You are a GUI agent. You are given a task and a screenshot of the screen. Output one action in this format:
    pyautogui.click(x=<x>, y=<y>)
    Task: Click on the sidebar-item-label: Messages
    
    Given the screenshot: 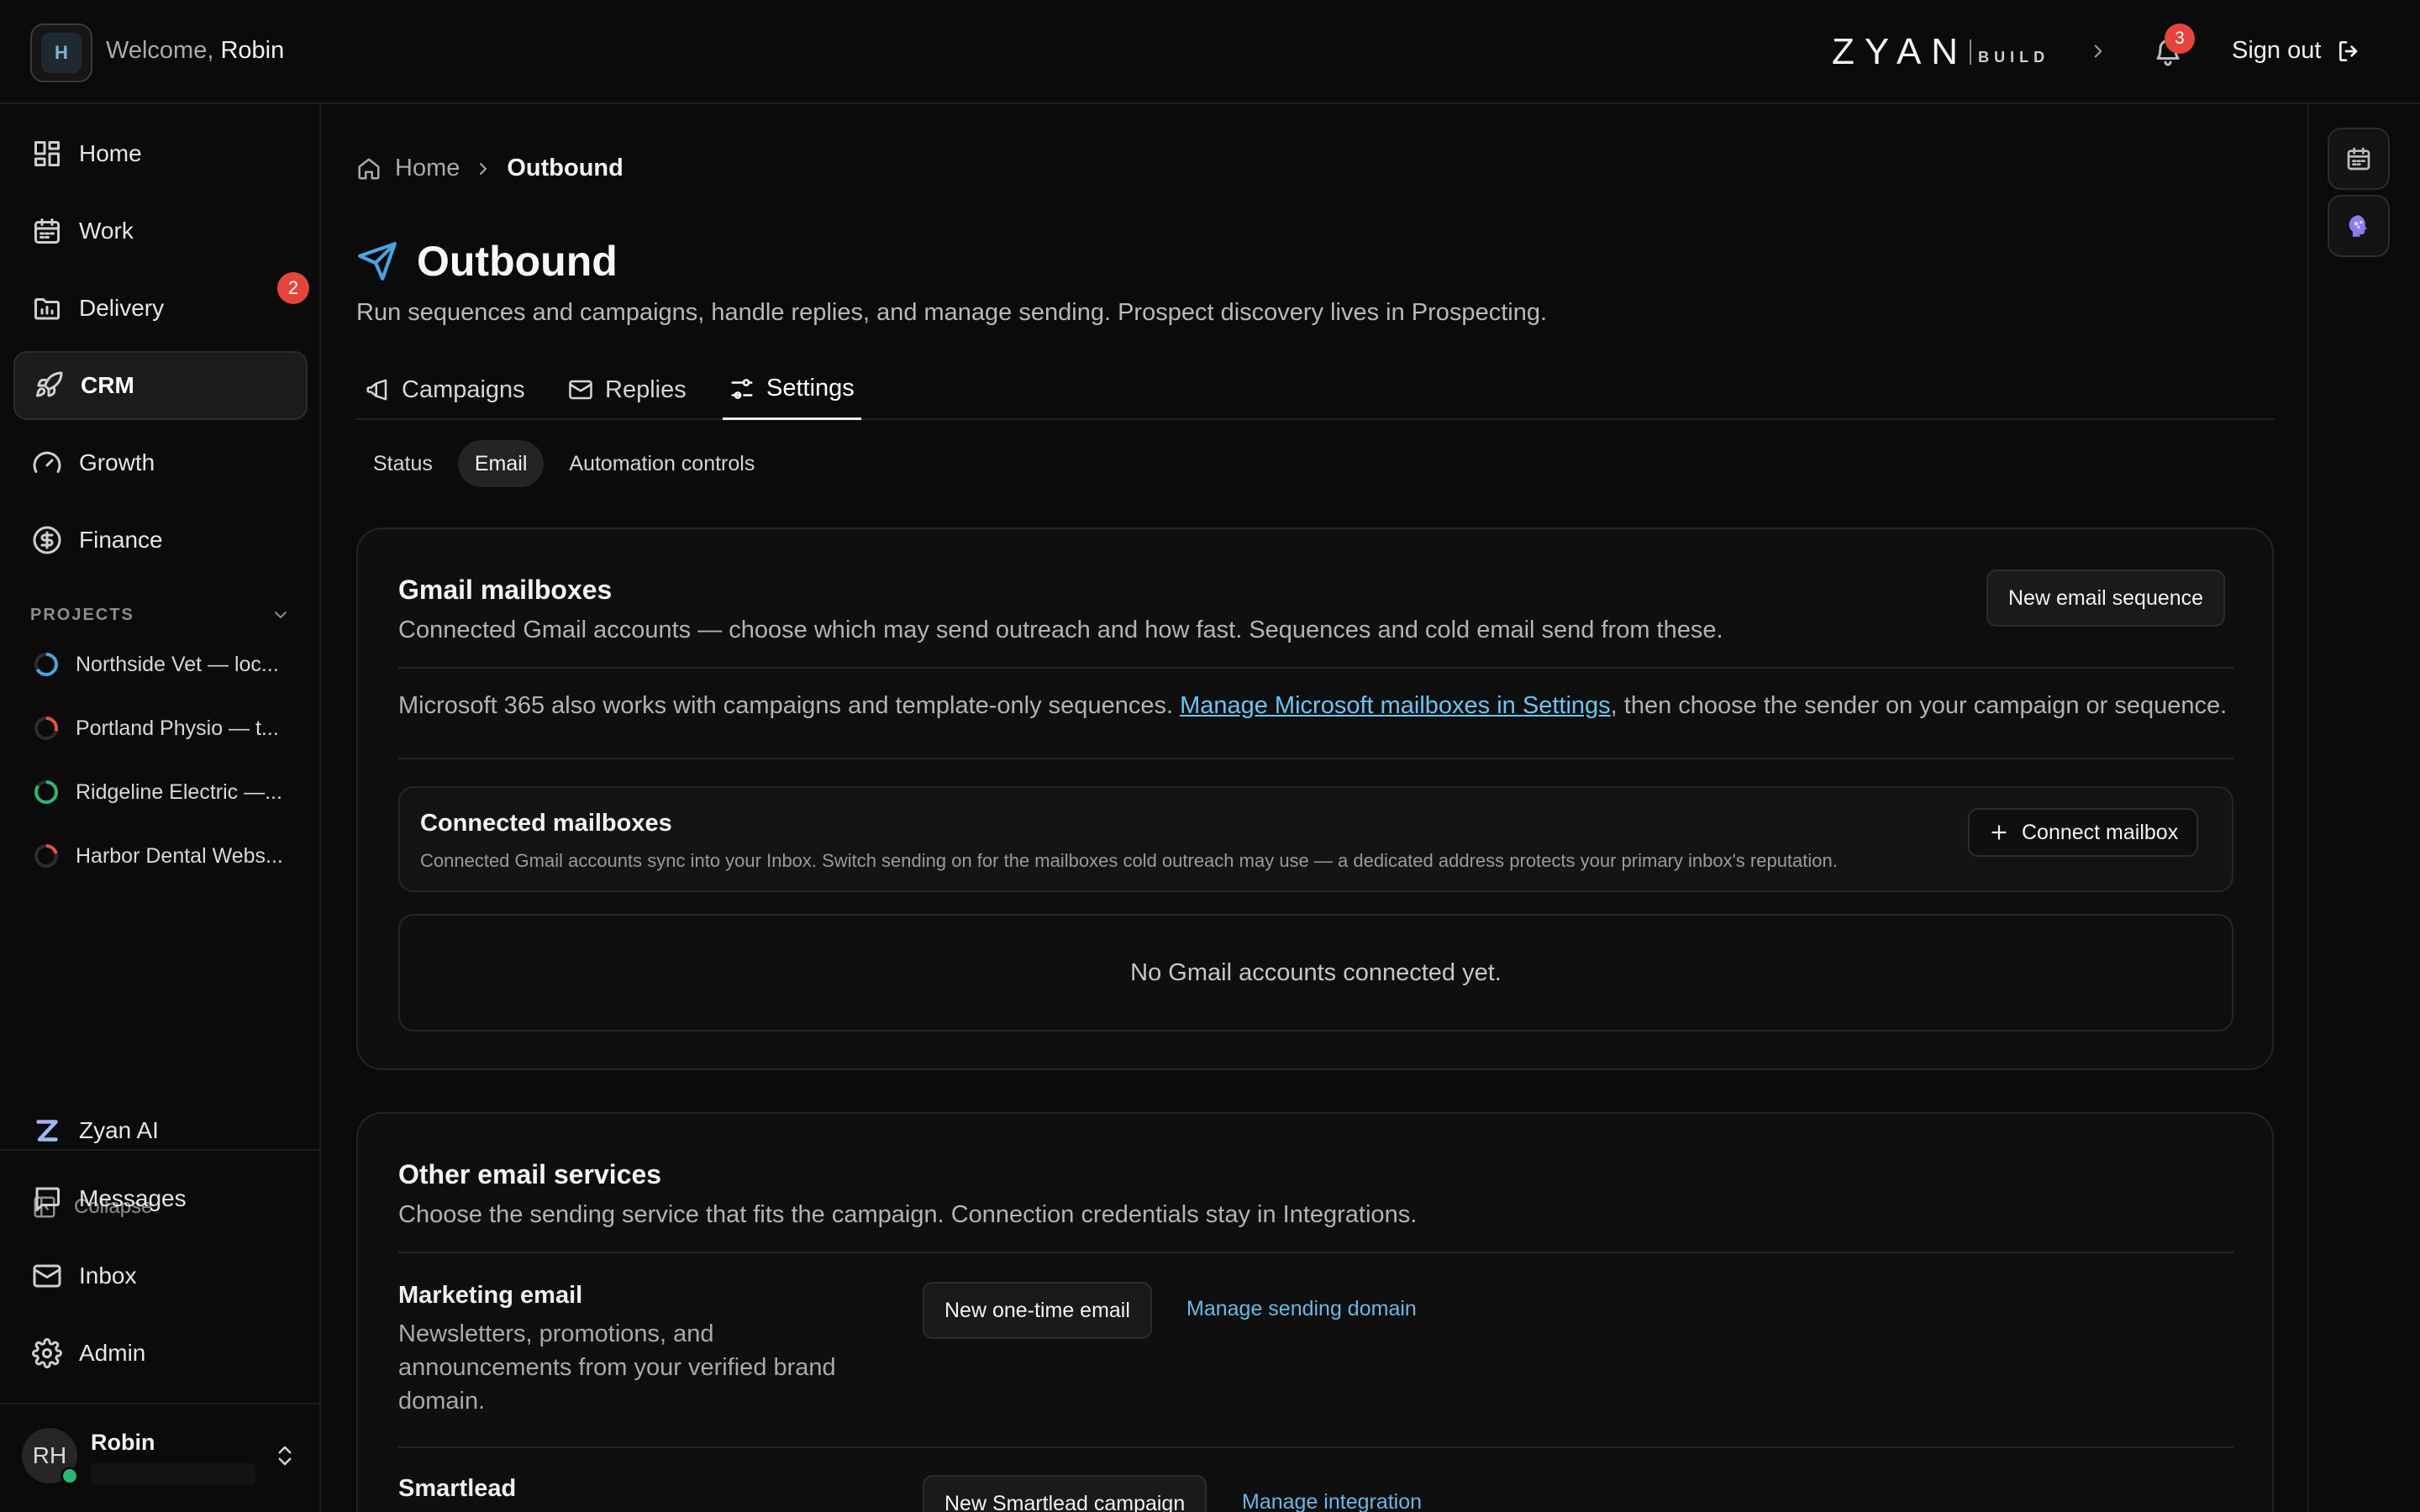 What is the action you would take?
    pyautogui.click(x=133, y=1198)
    